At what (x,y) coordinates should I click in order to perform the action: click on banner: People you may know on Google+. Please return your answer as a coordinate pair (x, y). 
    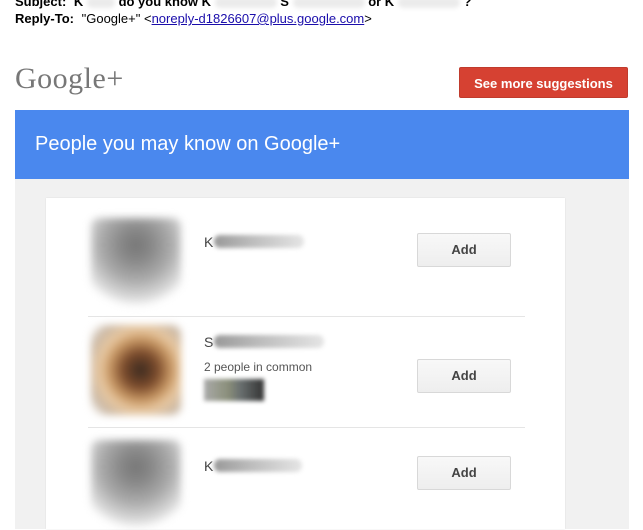
    Looking at the image, I should click on (322, 144).